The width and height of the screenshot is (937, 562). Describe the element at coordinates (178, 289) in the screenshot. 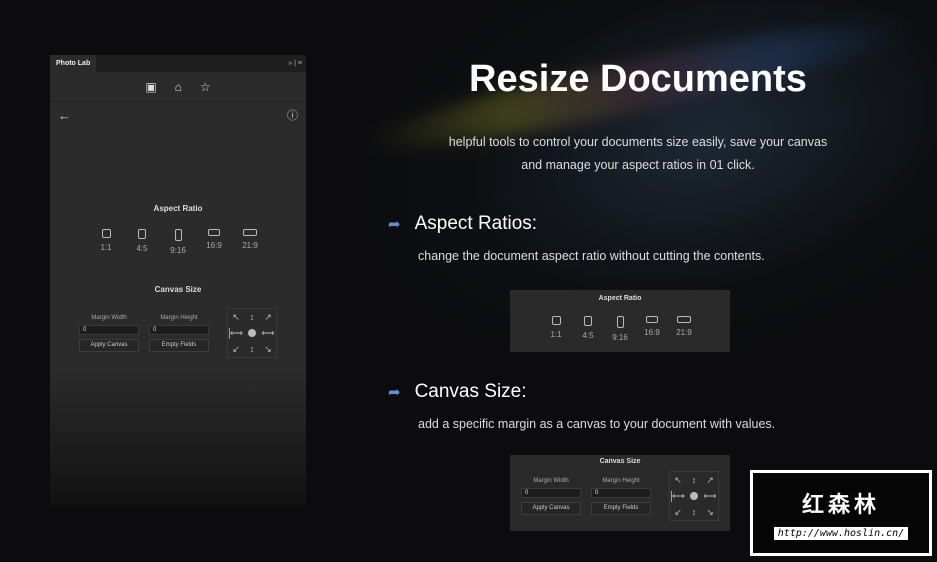

I see `canvas-size-title: Canvas Size` at that location.